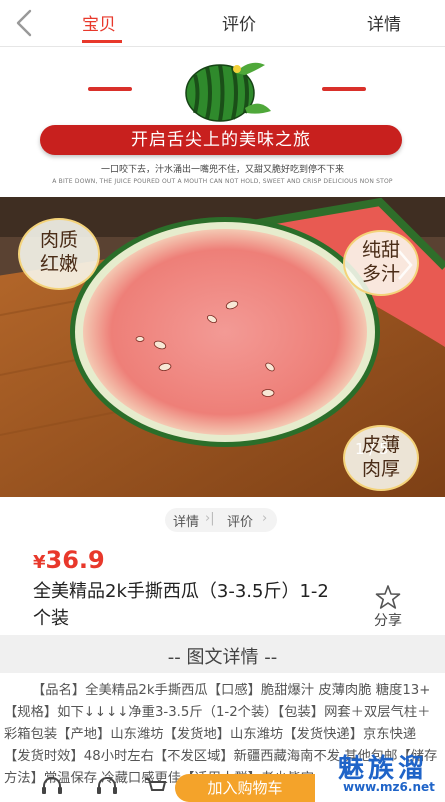  I want to click on product-price: ¥36.9, so click(69, 560).